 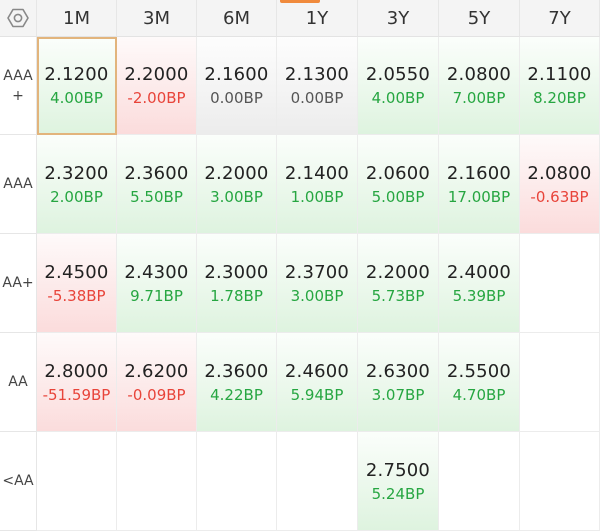 What do you see at coordinates (237, 86) in the screenshot?
I see `rate-cell: 2.1600 0.00BP` at bounding box center [237, 86].